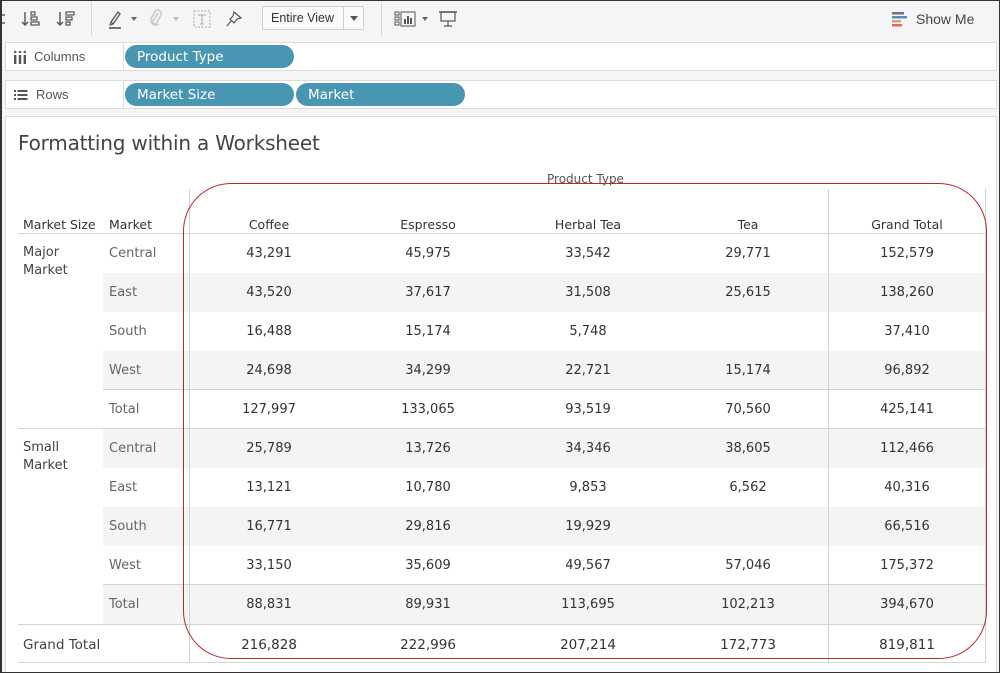 The width and height of the screenshot is (1000, 673). I want to click on column-header: Herbal Tea, so click(588, 224).